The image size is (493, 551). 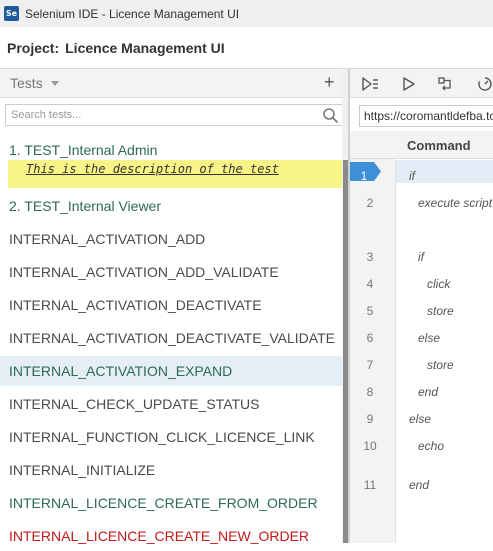 What do you see at coordinates (174, 83) in the screenshot?
I see `tests-header: Tests +` at bounding box center [174, 83].